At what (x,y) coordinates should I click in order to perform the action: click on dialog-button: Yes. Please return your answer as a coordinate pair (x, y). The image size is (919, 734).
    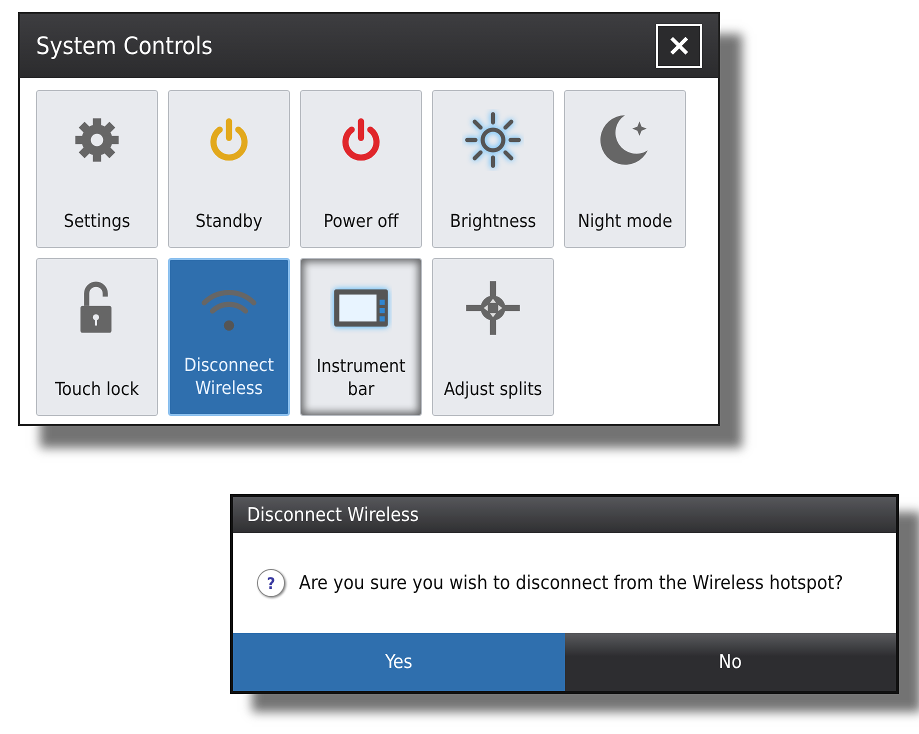
    Looking at the image, I should click on (398, 662).